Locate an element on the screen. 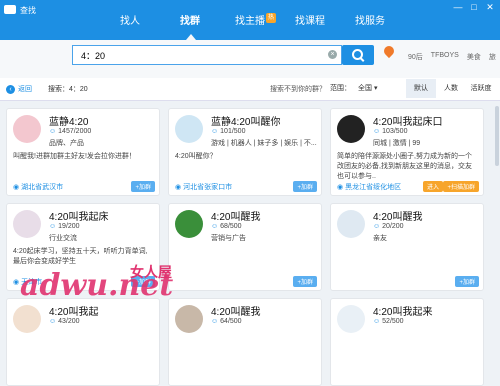  hot-tag: 90后 is located at coordinates (415, 57).